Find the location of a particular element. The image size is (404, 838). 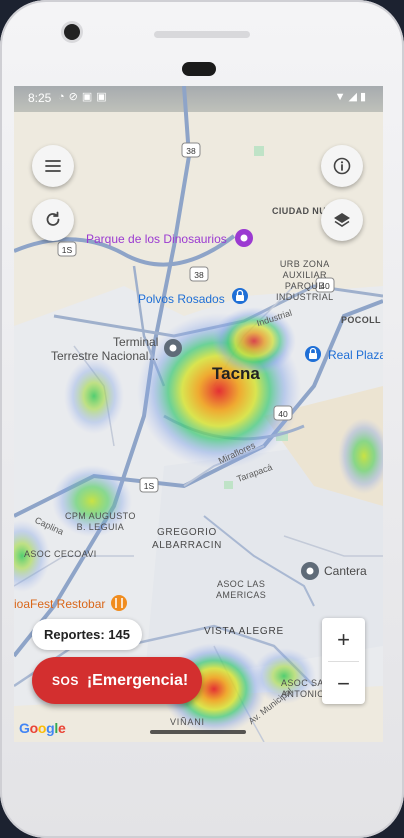

label-urb-zona: URB ZONA AUXILIAR PARQUE INDUSTRIAL is located at coordinates (305, 280).